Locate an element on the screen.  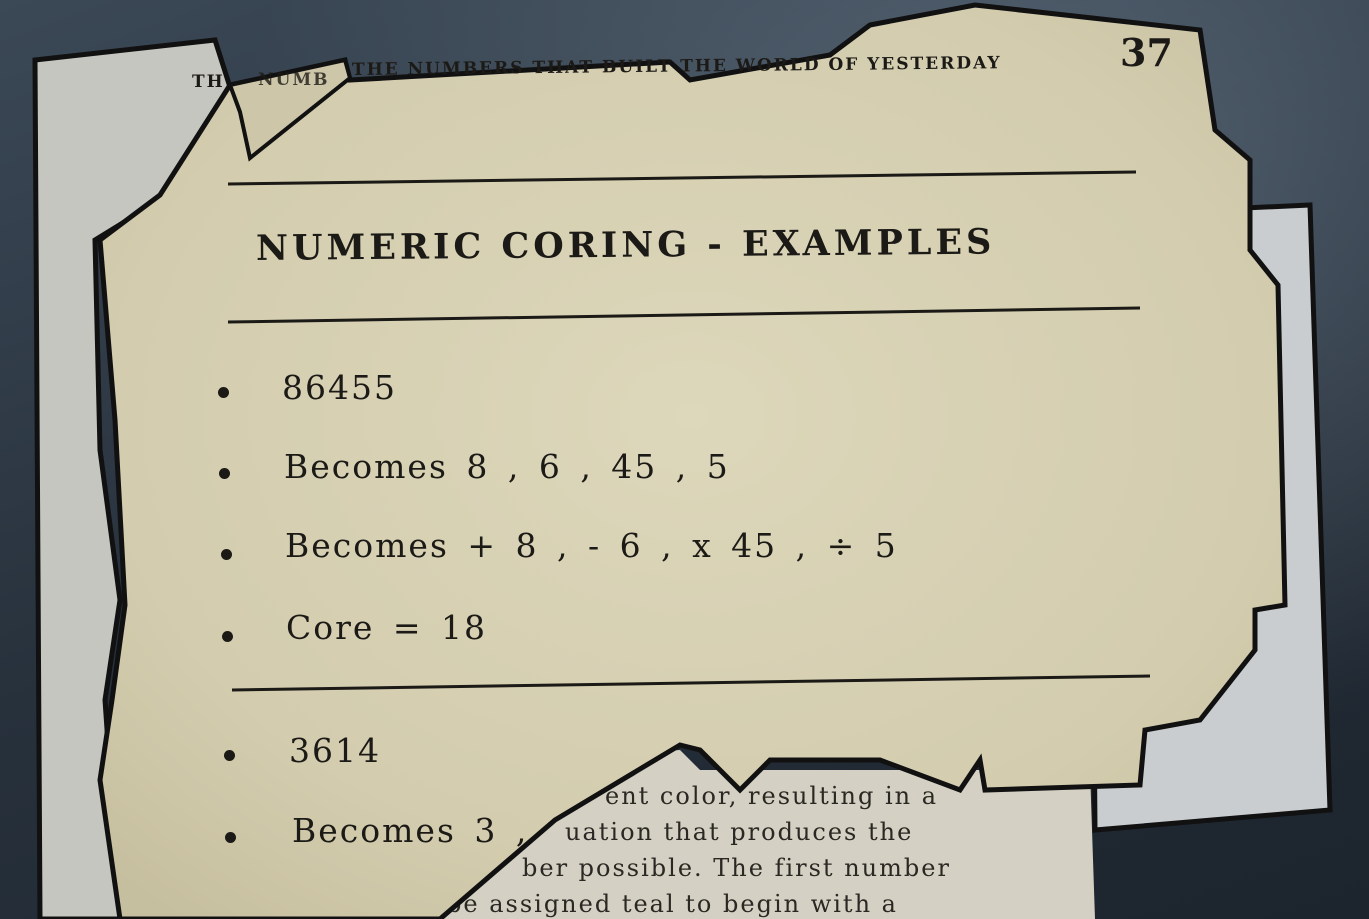
header-partial-mid: NUMB is located at coordinates (294, 80).